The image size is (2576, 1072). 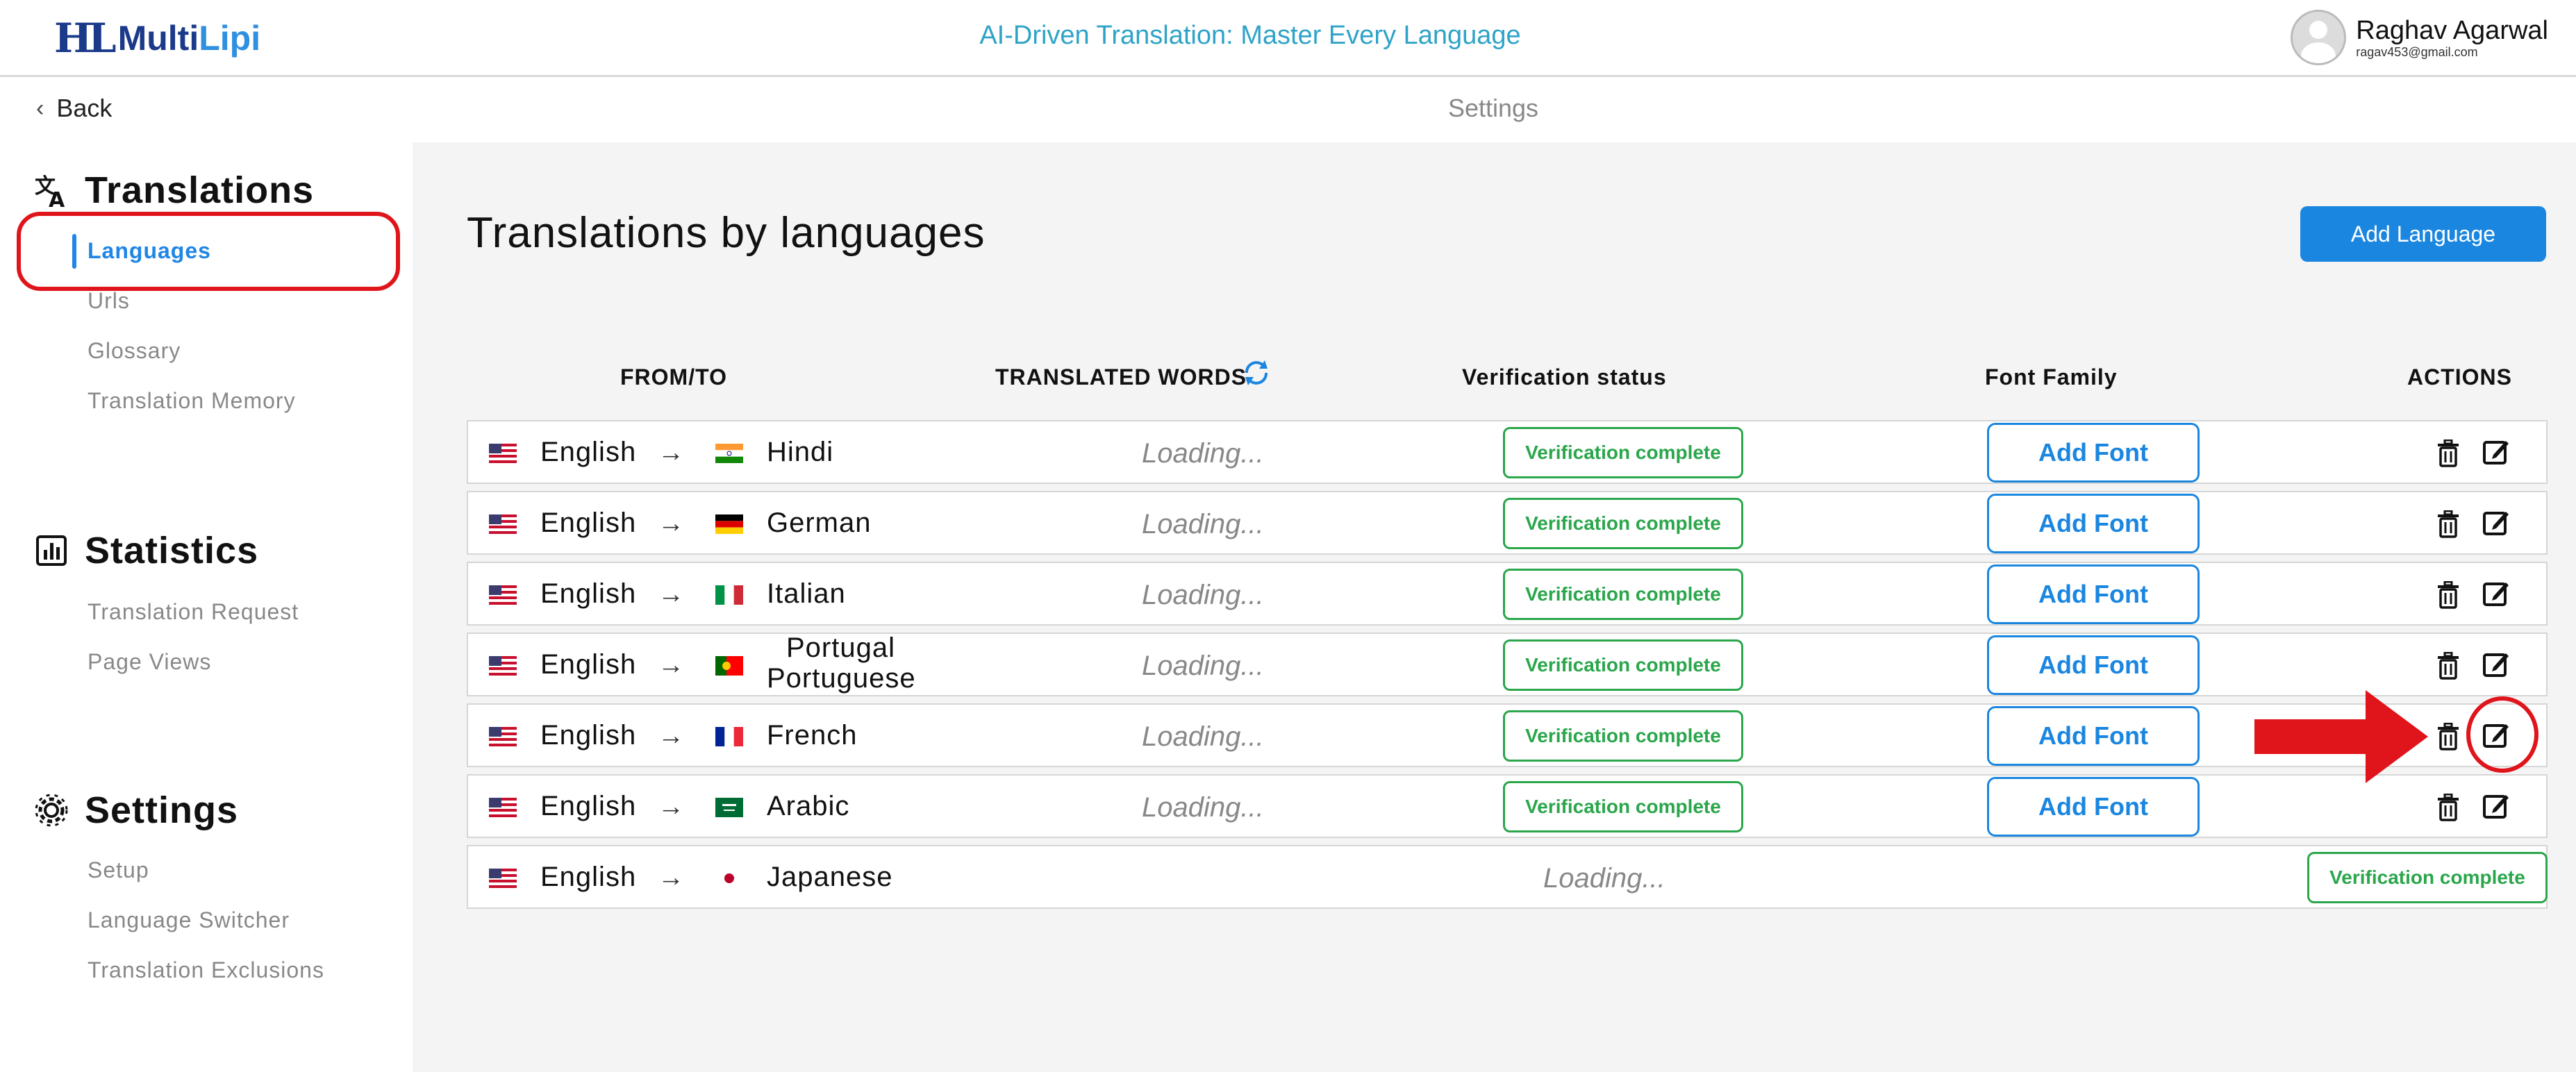 What do you see at coordinates (2341, 737) in the screenshot?
I see `annotation-arrow-icon` at bounding box center [2341, 737].